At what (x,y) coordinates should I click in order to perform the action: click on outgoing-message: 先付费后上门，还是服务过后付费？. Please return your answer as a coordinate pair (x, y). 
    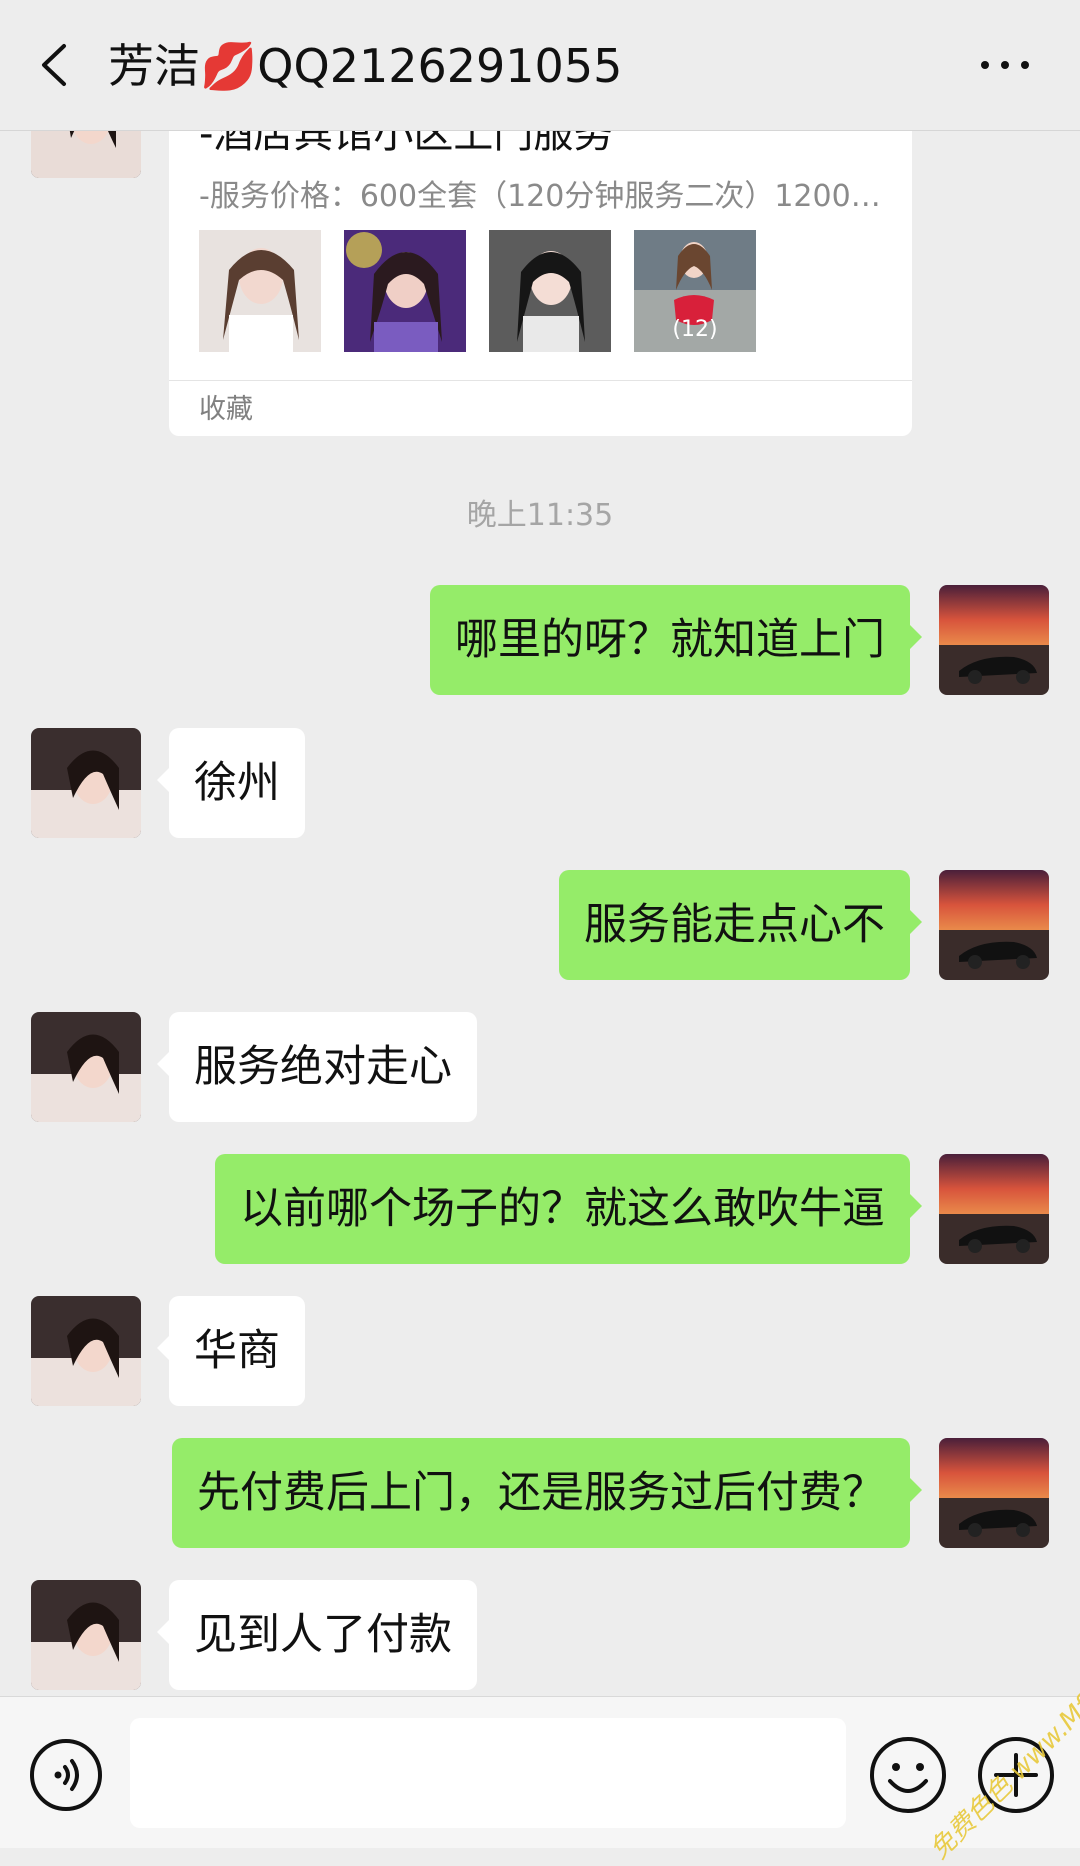
    Looking at the image, I should click on (547, 1493).